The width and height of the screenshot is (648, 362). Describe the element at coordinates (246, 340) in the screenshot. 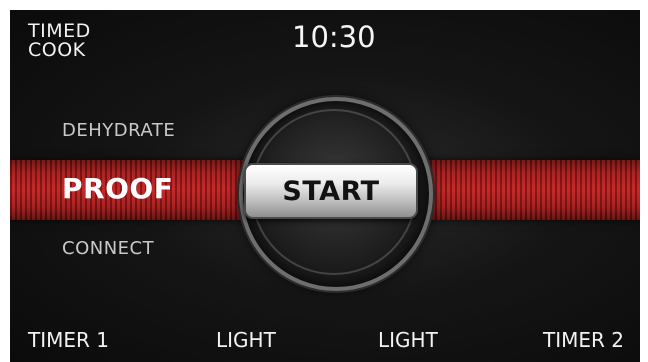

I see `light-button-left: LIGHT` at that location.